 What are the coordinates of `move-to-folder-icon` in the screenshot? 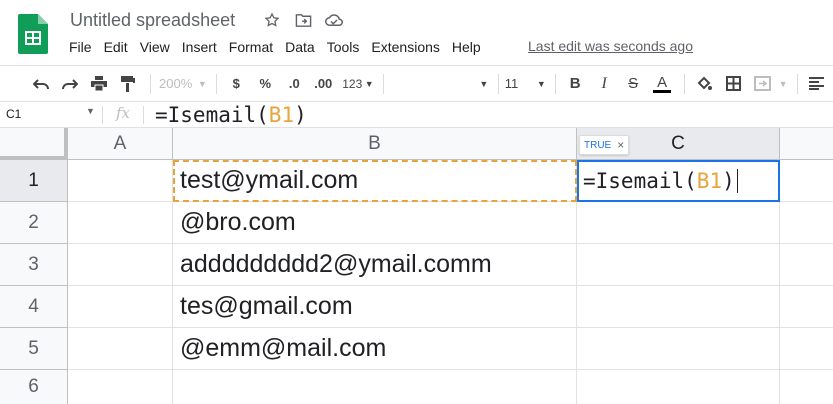 It's located at (303, 20).